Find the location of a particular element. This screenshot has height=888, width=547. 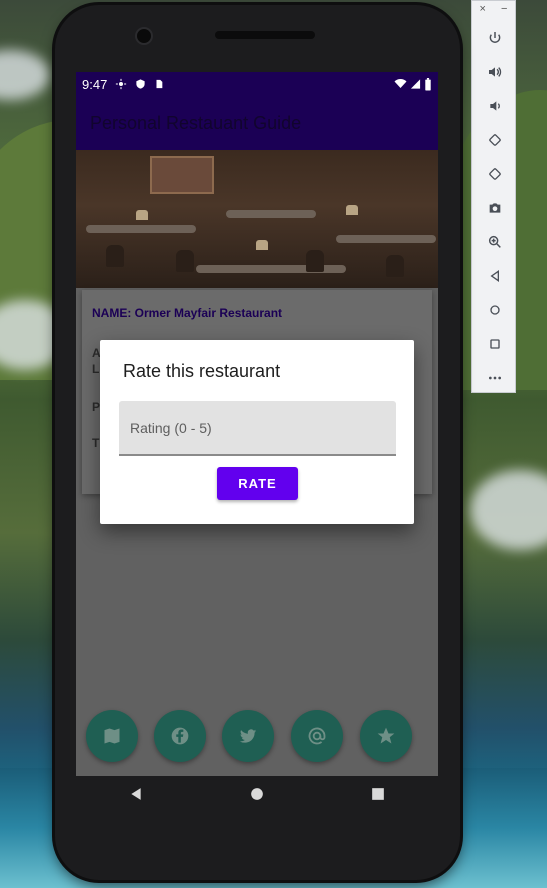

phone-label: P is located at coordinates (96, 407).